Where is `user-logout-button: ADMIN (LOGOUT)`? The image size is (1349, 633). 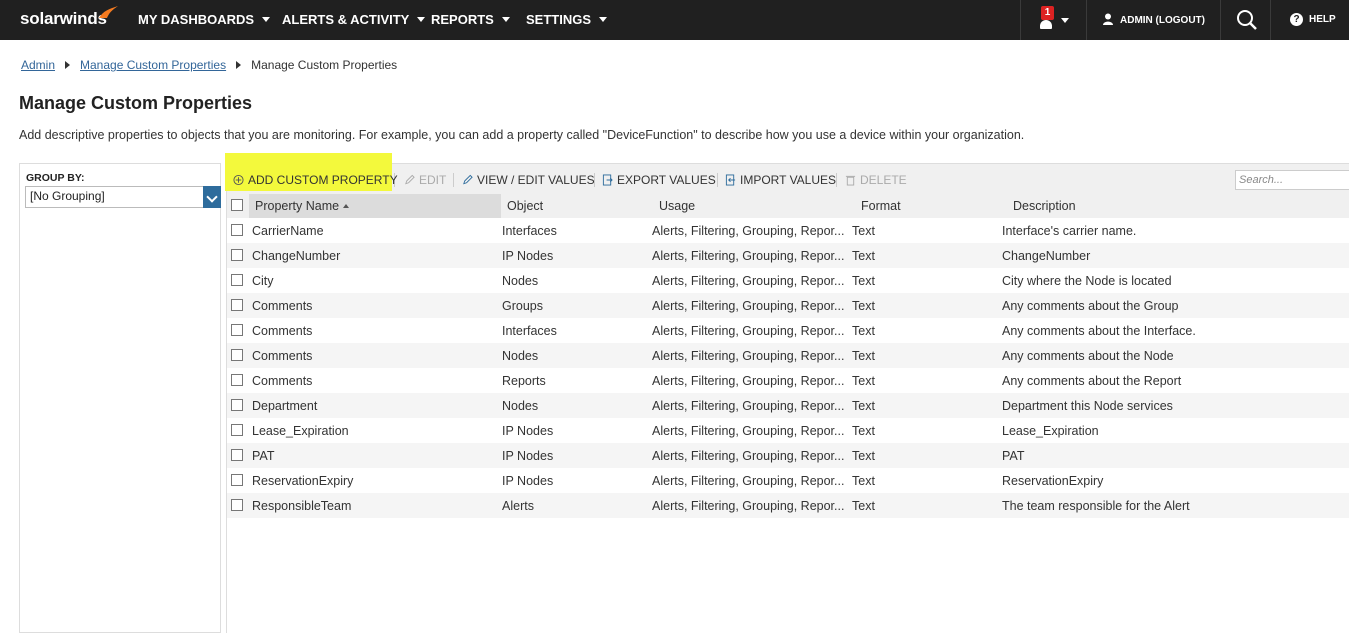
user-logout-button: ADMIN (LOGOUT) is located at coordinates (1153, 19).